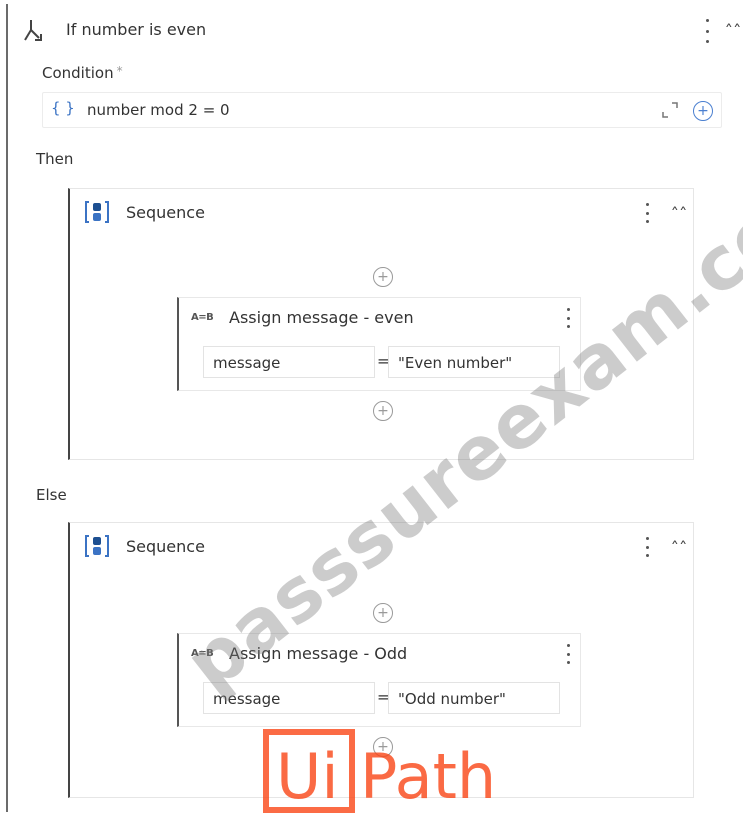  Describe the element at coordinates (202, 317) in the screenshot. I see `assign-icon: A=B` at that location.